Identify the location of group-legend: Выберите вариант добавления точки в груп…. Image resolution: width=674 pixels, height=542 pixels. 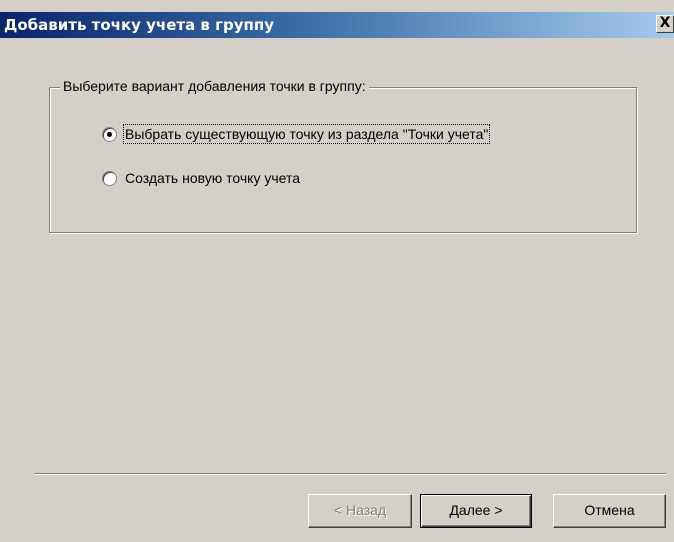
(214, 86).